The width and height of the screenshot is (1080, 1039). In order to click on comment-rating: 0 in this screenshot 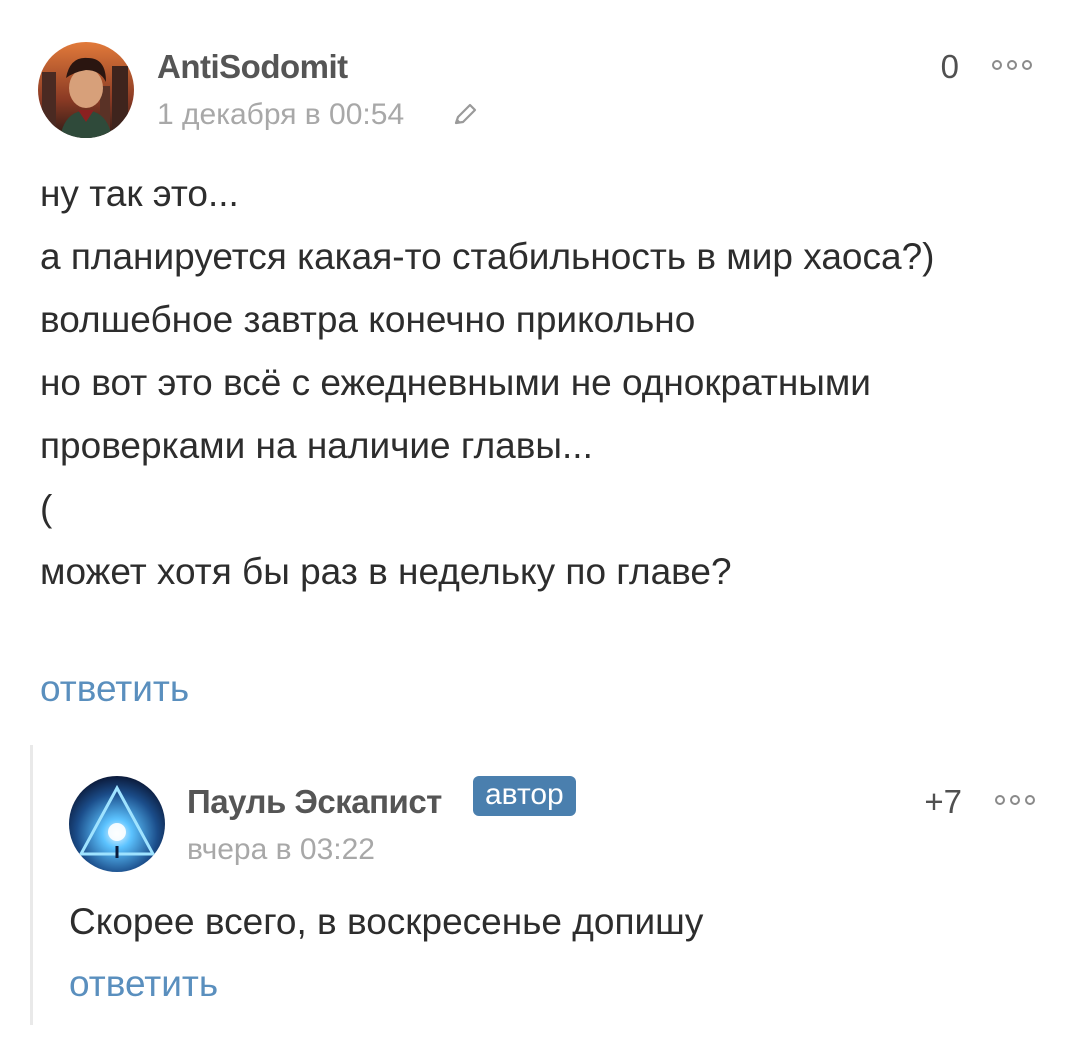, I will do `click(949, 66)`.